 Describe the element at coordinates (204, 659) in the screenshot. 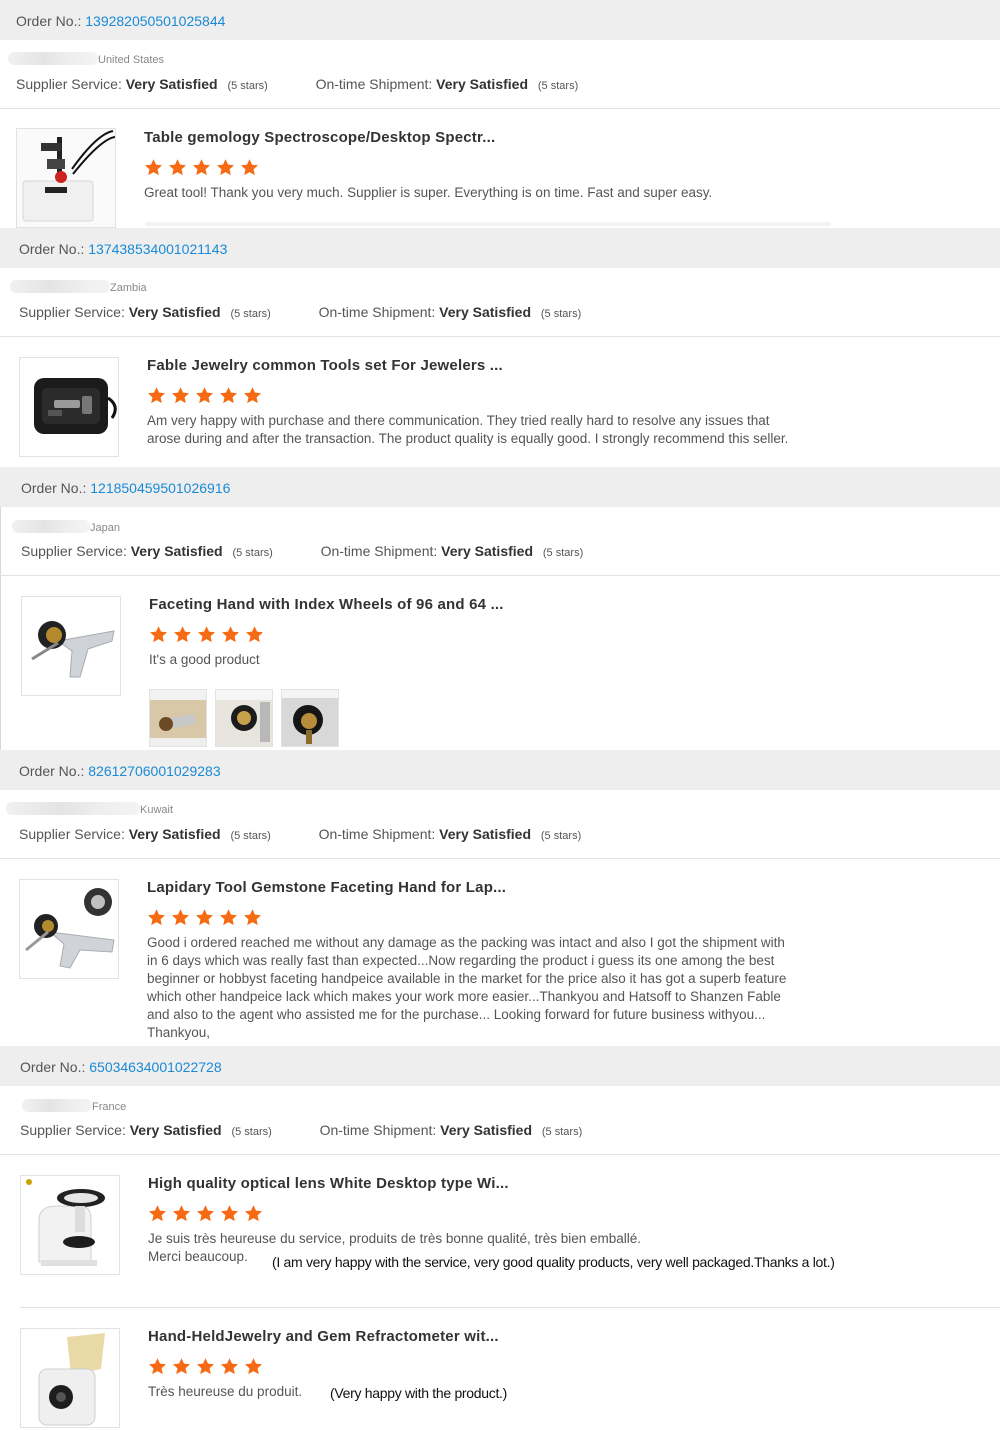

I see `review-text: It's a good product` at that location.